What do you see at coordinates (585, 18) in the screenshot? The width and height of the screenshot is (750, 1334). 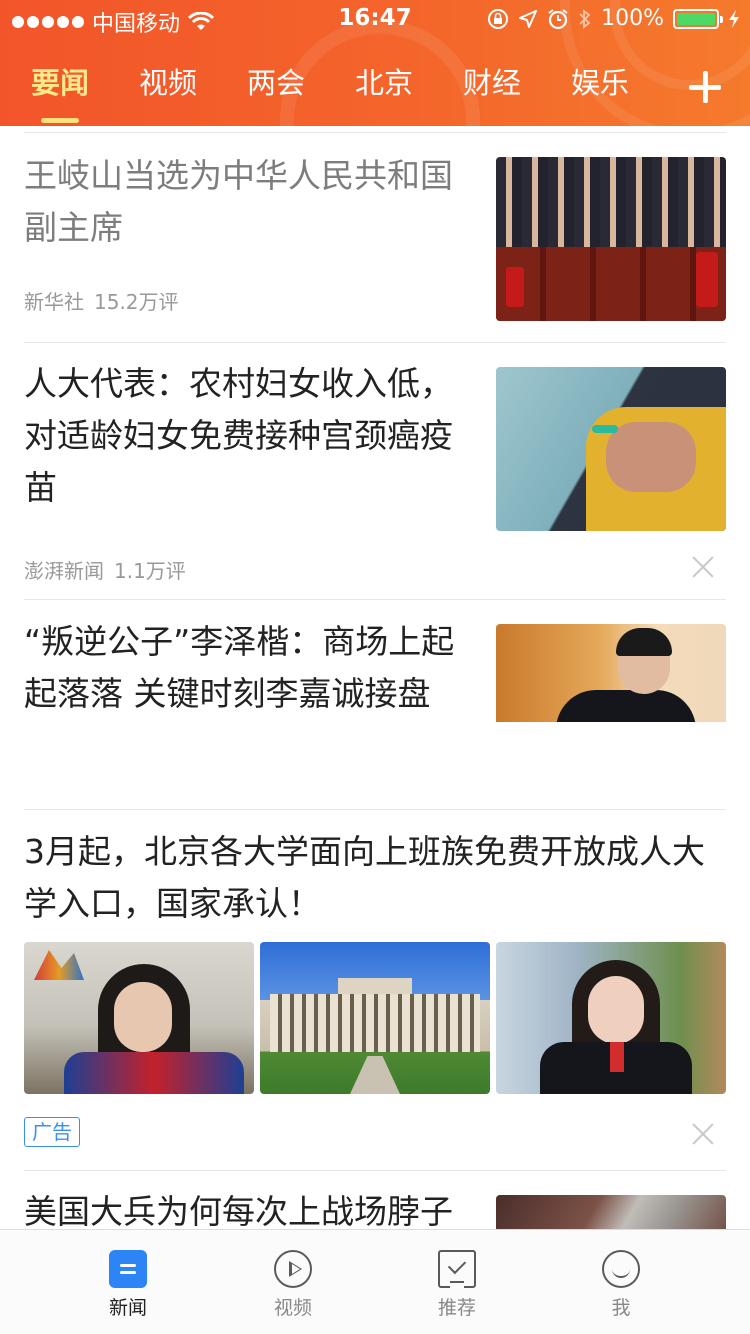 I see `bluetooth-icon` at bounding box center [585, 18].